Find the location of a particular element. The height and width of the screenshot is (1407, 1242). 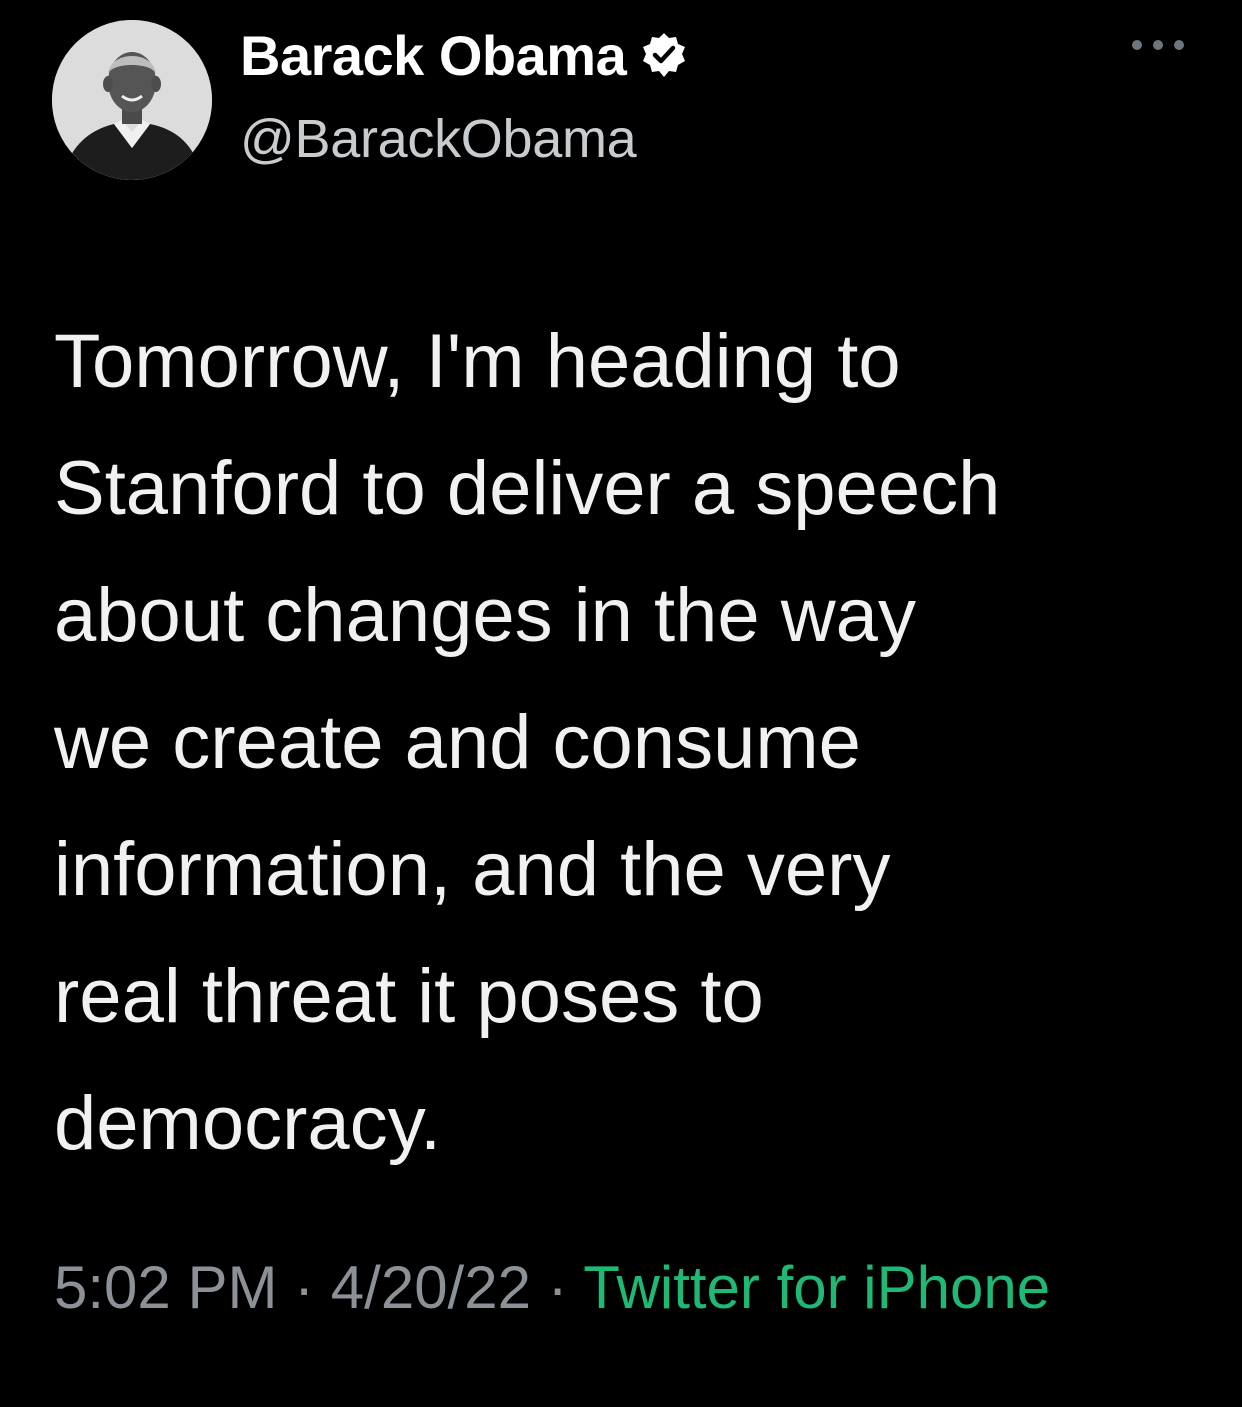

author-name-row: Barack Obama is located at coordinates (464, 55).